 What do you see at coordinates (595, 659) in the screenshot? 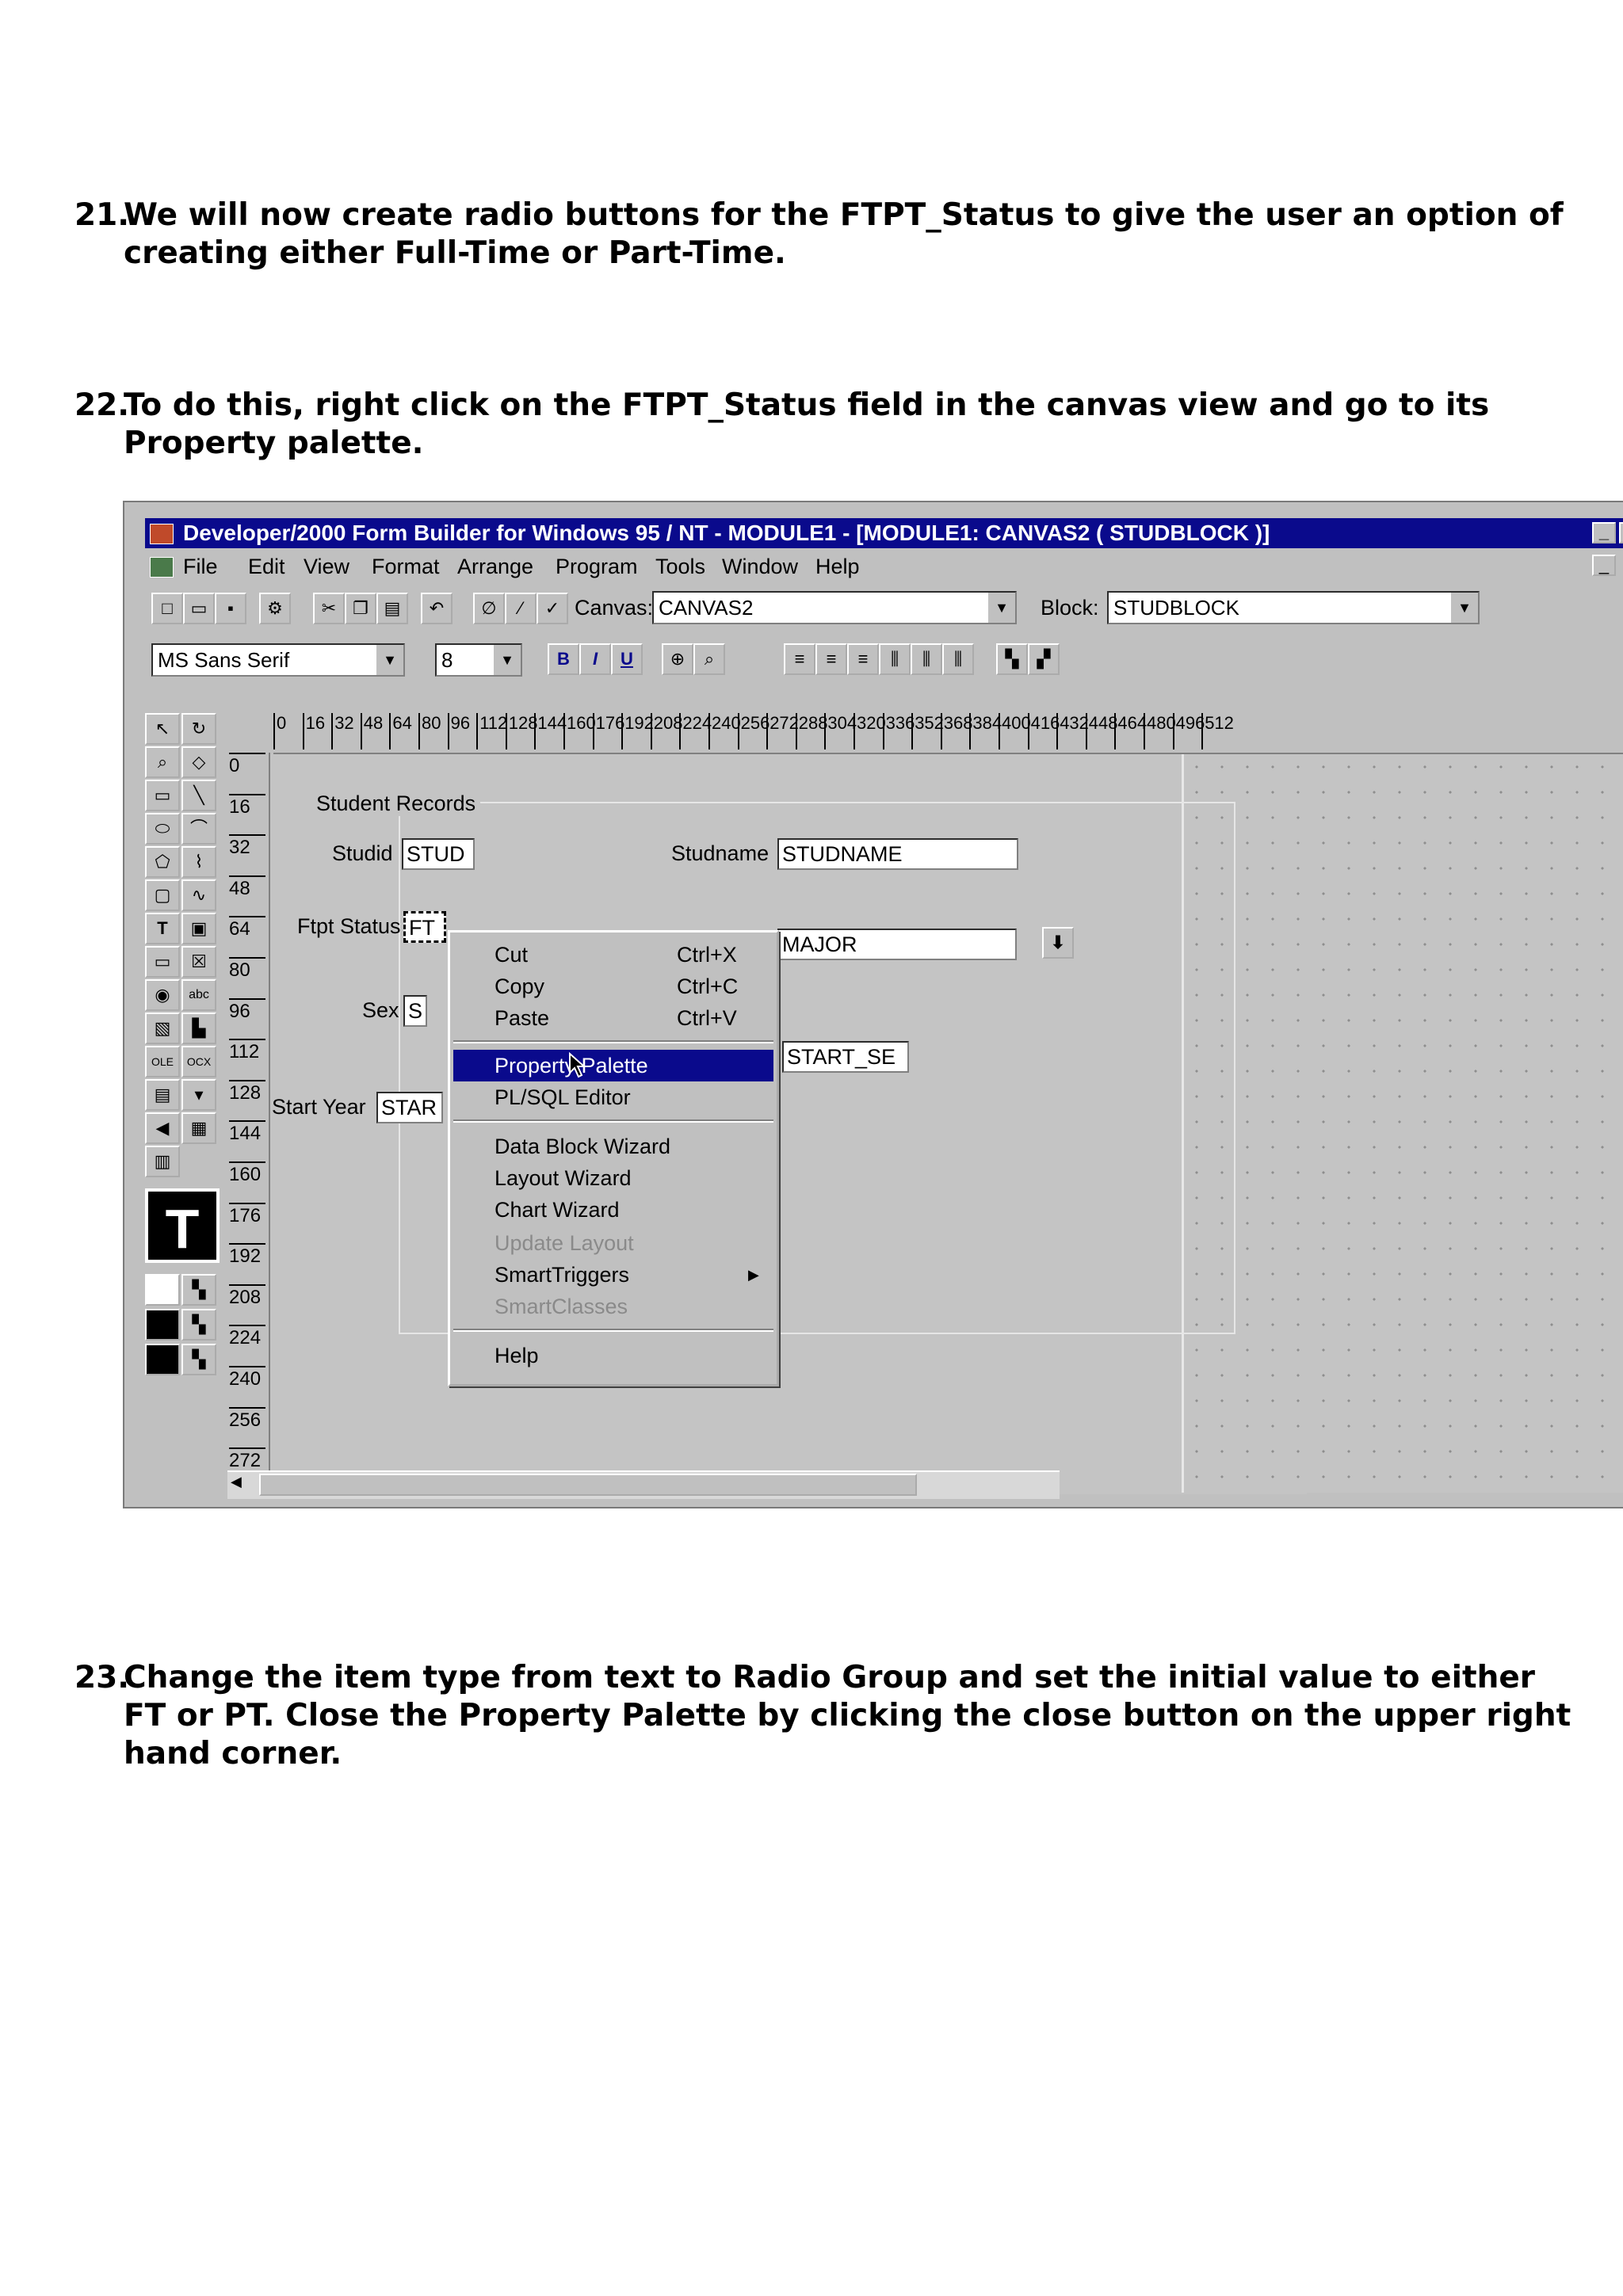
I see `italic-button: I` at bounding box center [595, 659].